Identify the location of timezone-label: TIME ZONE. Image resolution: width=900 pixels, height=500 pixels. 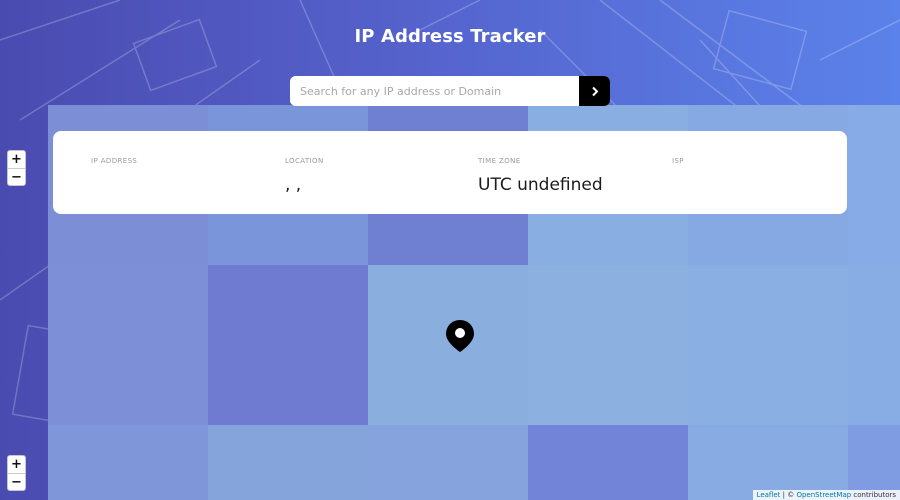
(499, 161).